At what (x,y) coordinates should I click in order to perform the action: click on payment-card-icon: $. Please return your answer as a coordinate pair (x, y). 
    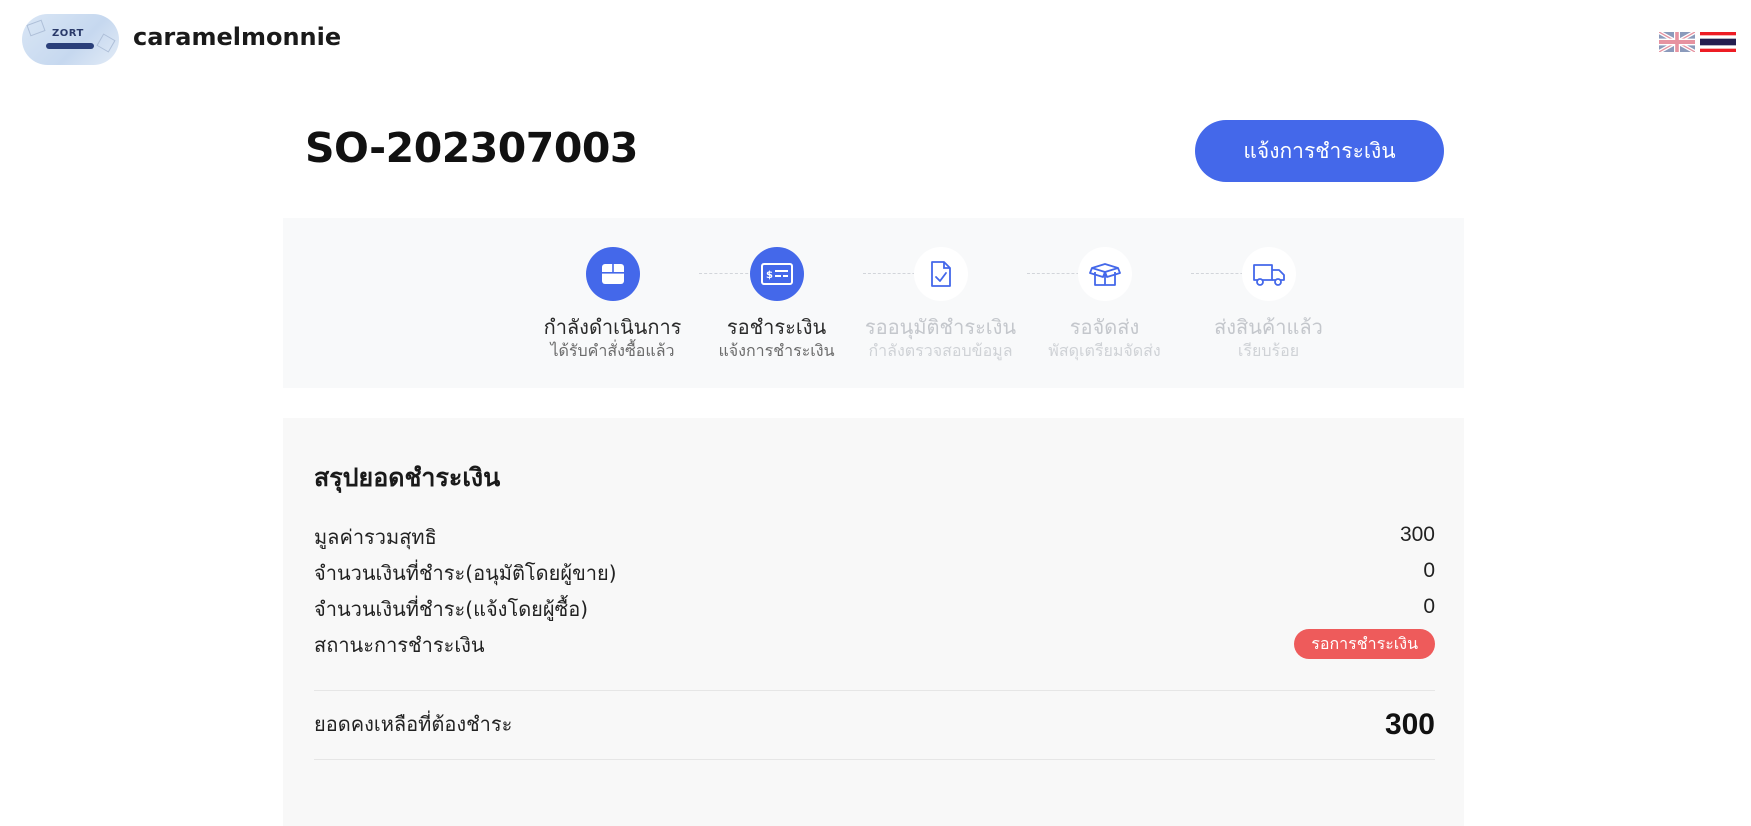
    Looking at the image, I should click on (777, 274).